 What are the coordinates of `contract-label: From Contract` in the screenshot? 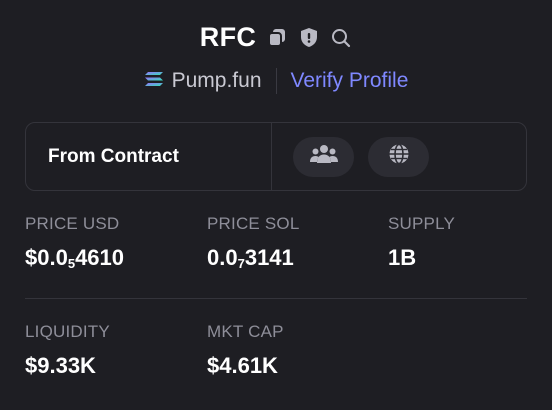 It's located at (149, 156).